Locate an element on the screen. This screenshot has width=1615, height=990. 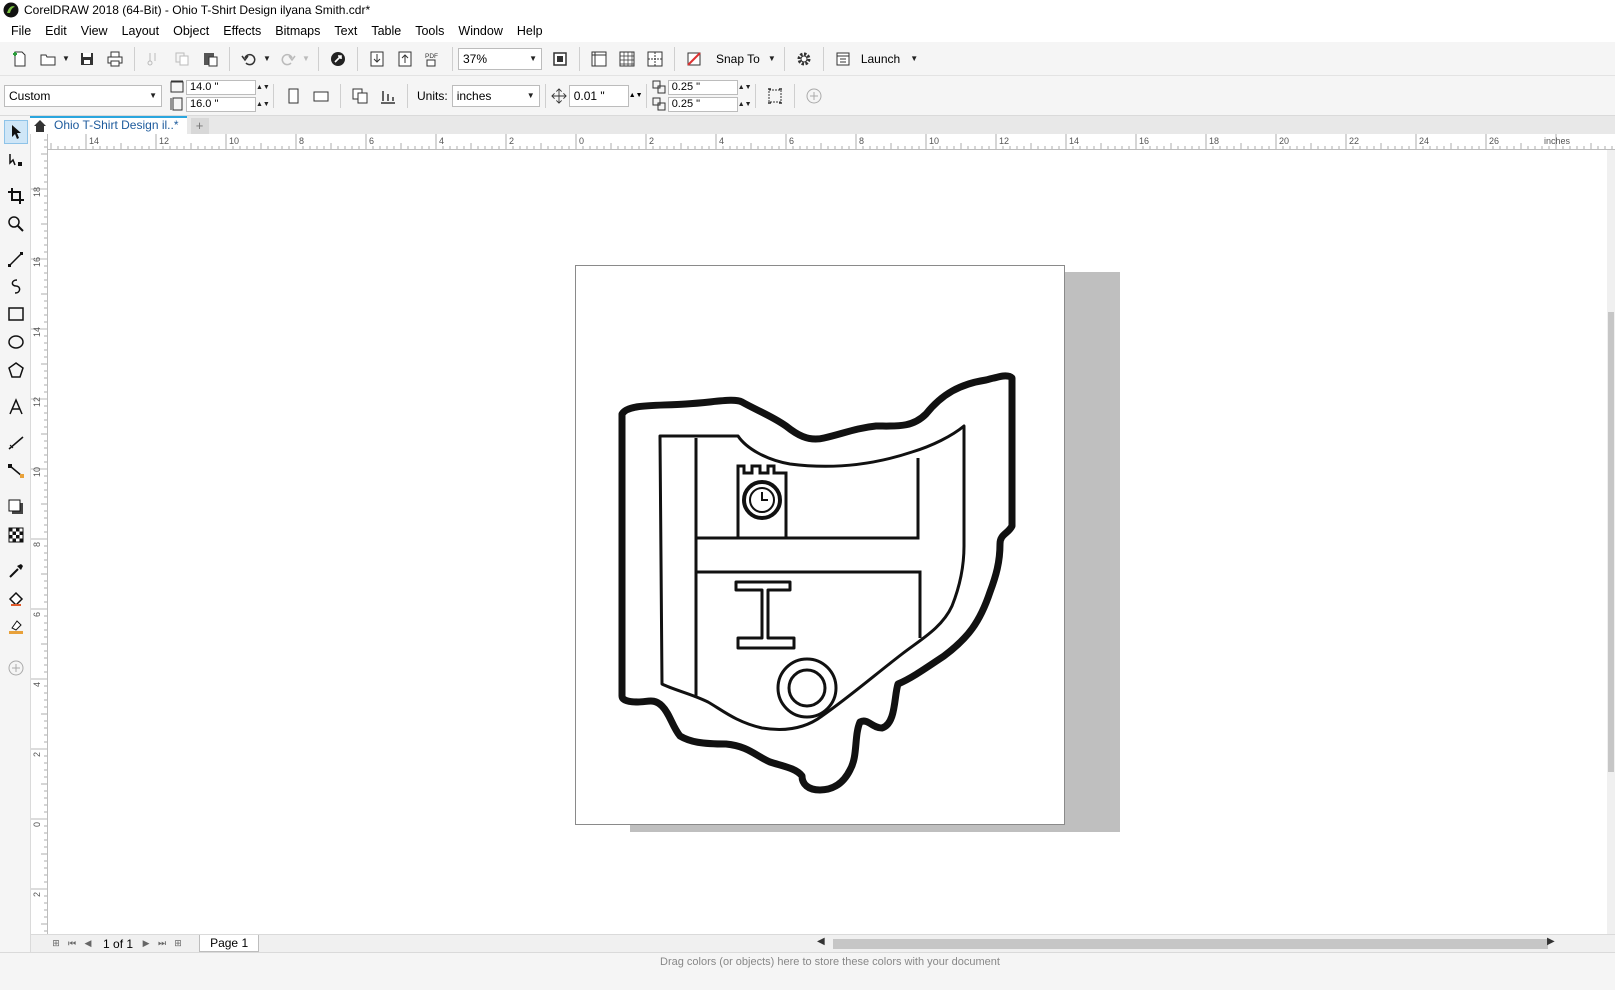
page-tab: Page 1 is located at coordinates (229, 943).